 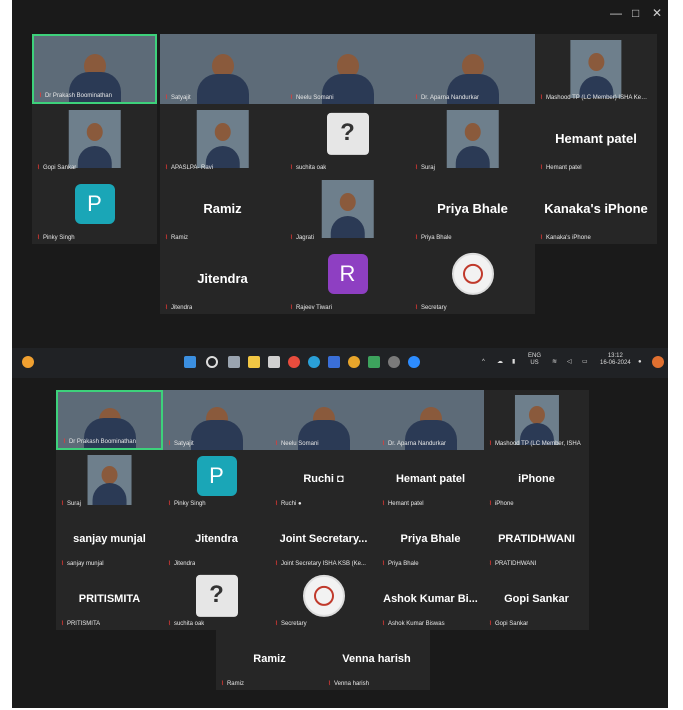 I want to click on tray-arrow-icon: ^, so click(x=483, y=362).